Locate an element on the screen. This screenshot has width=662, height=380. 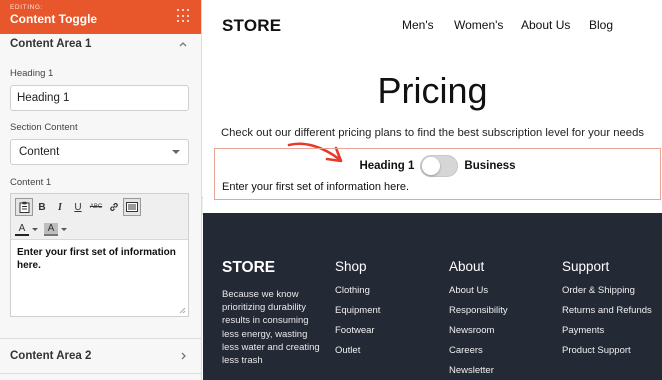
toggle-knob is located at coordinates (431, 166).